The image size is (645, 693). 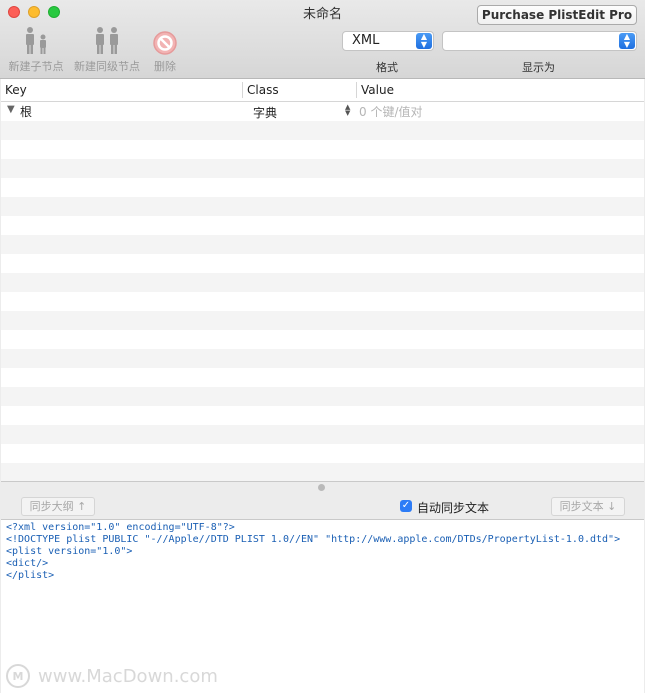 I want to click on macdown-logo-icon: M, so click(x=18, y=676).